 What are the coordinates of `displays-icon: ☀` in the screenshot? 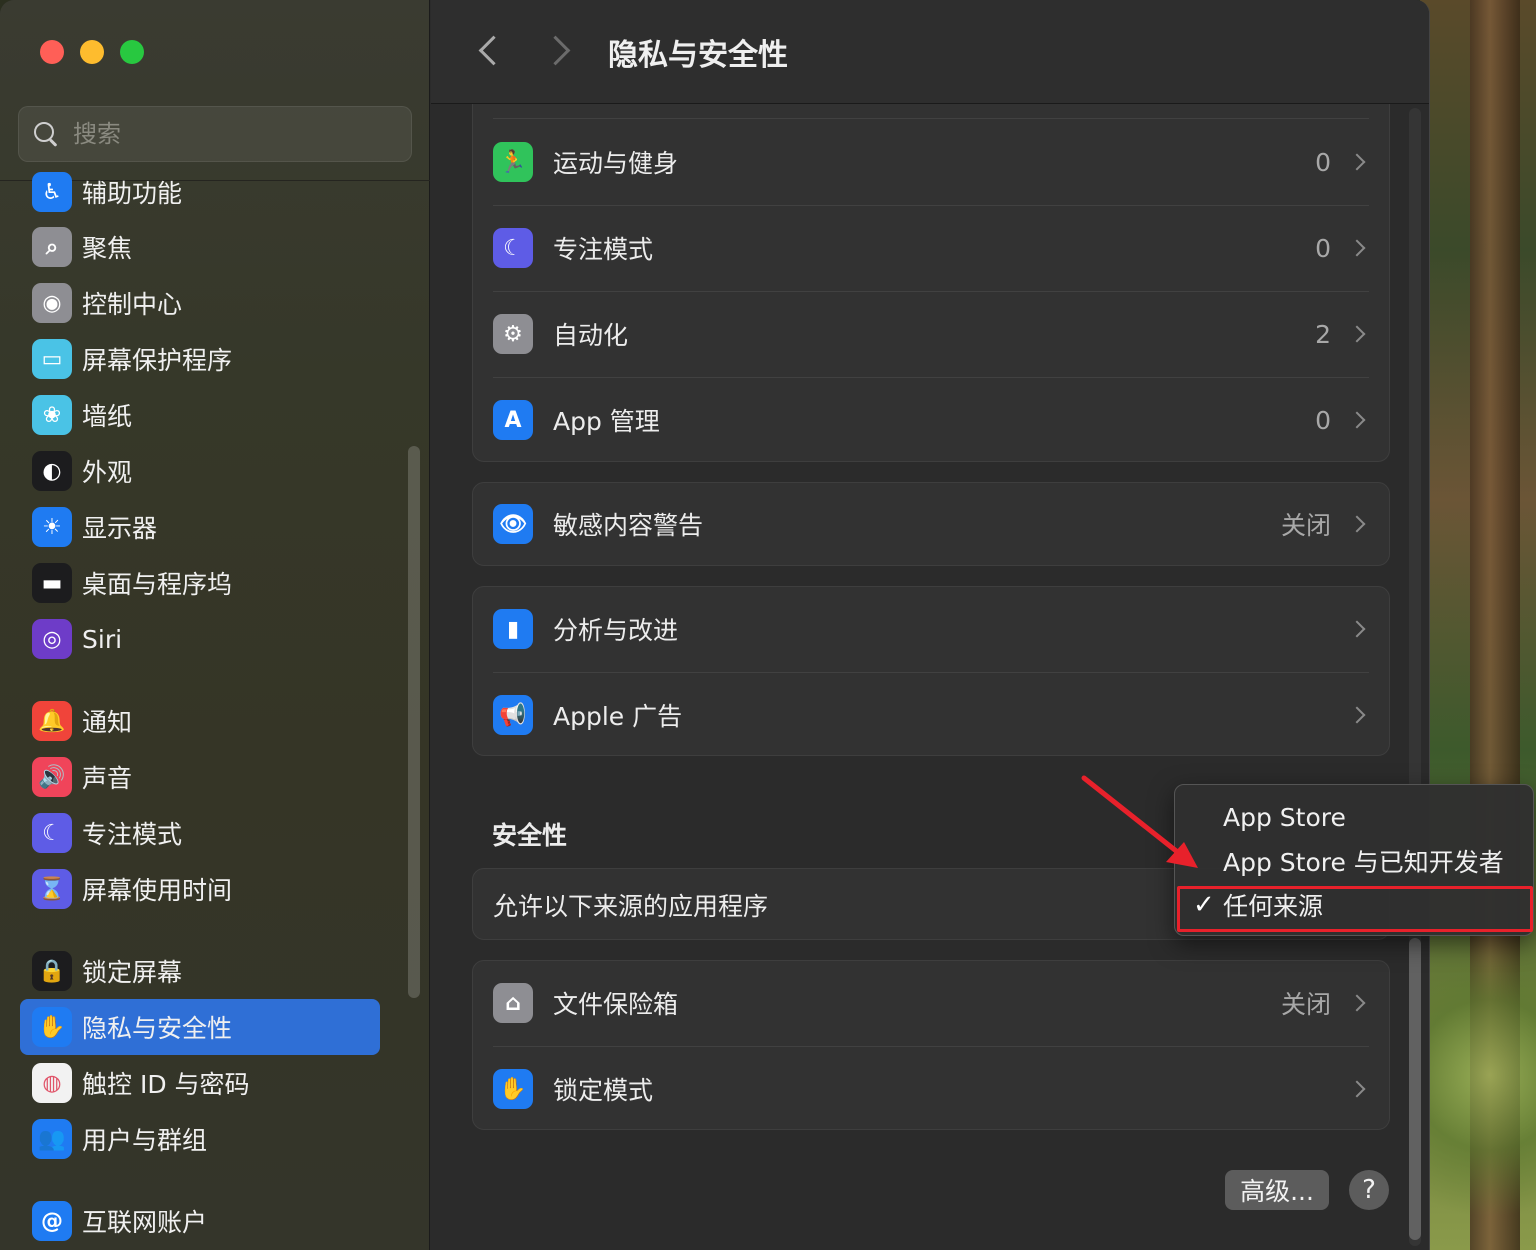 It's located at (52, 527).